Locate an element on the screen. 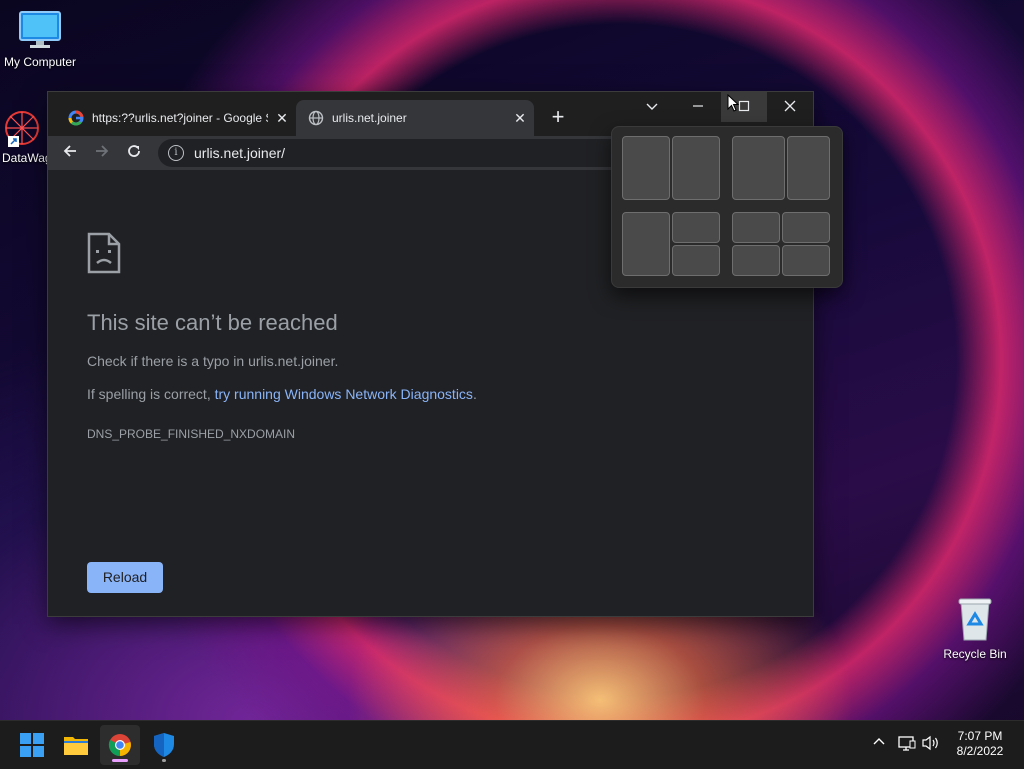  snap-zone-left-column is located at coordinates (646, 244).